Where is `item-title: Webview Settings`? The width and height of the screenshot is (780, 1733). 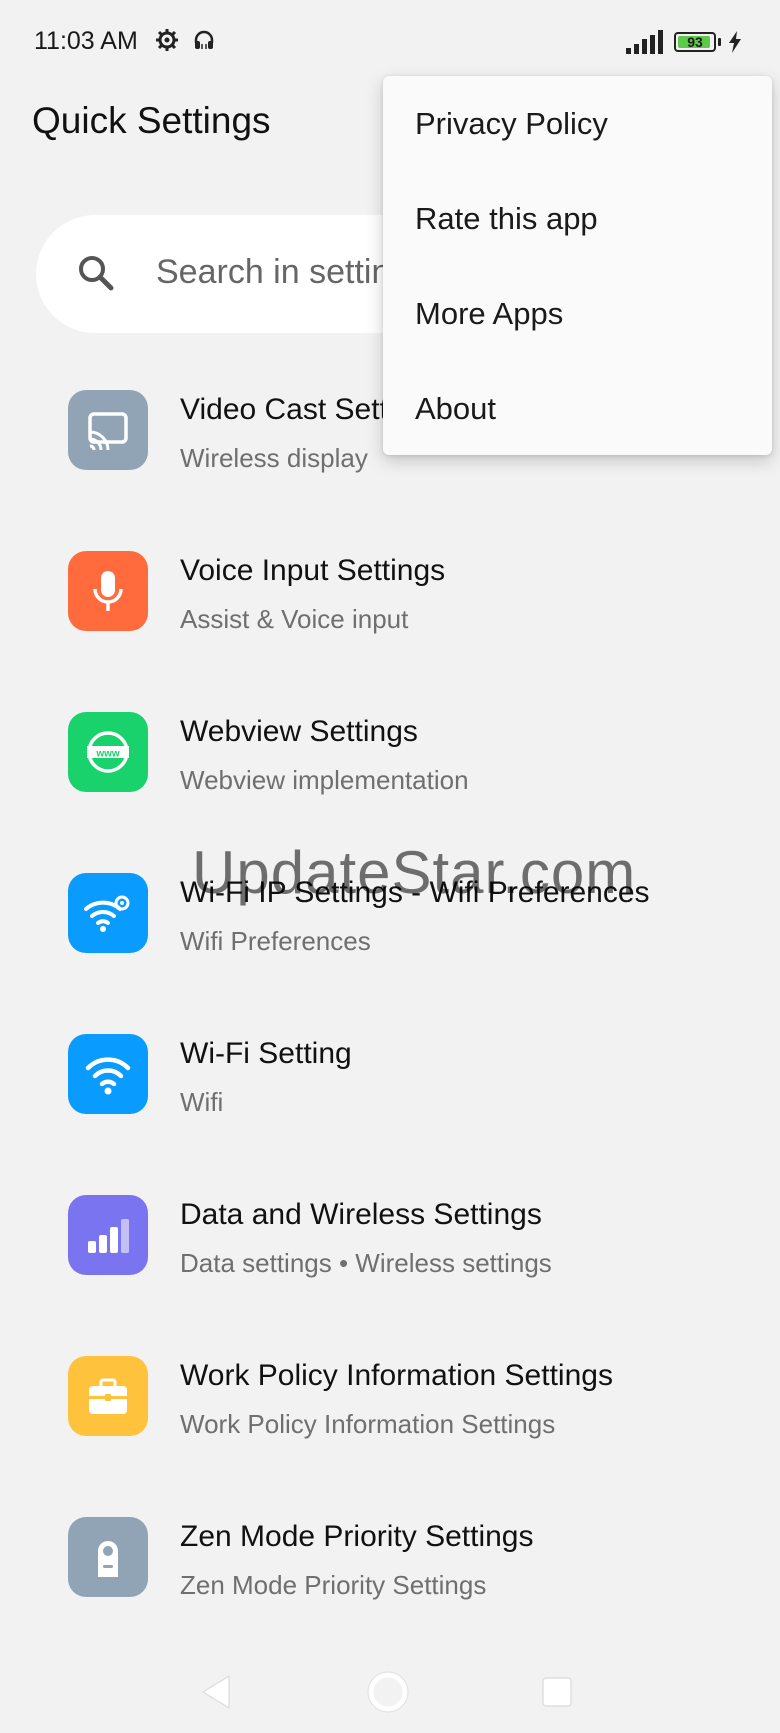 item-title: Webview Settings is located at coordinates (299, 731).